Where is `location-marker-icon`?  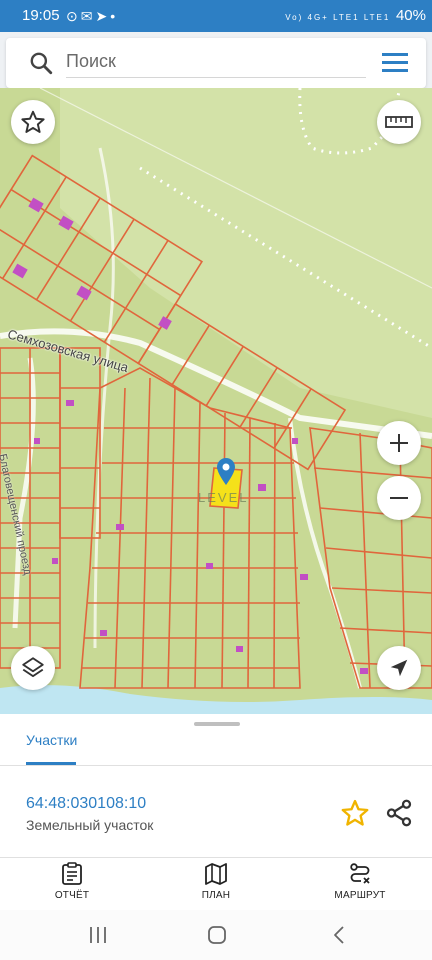
location-marker-icon is located at coordinates (226, 472).